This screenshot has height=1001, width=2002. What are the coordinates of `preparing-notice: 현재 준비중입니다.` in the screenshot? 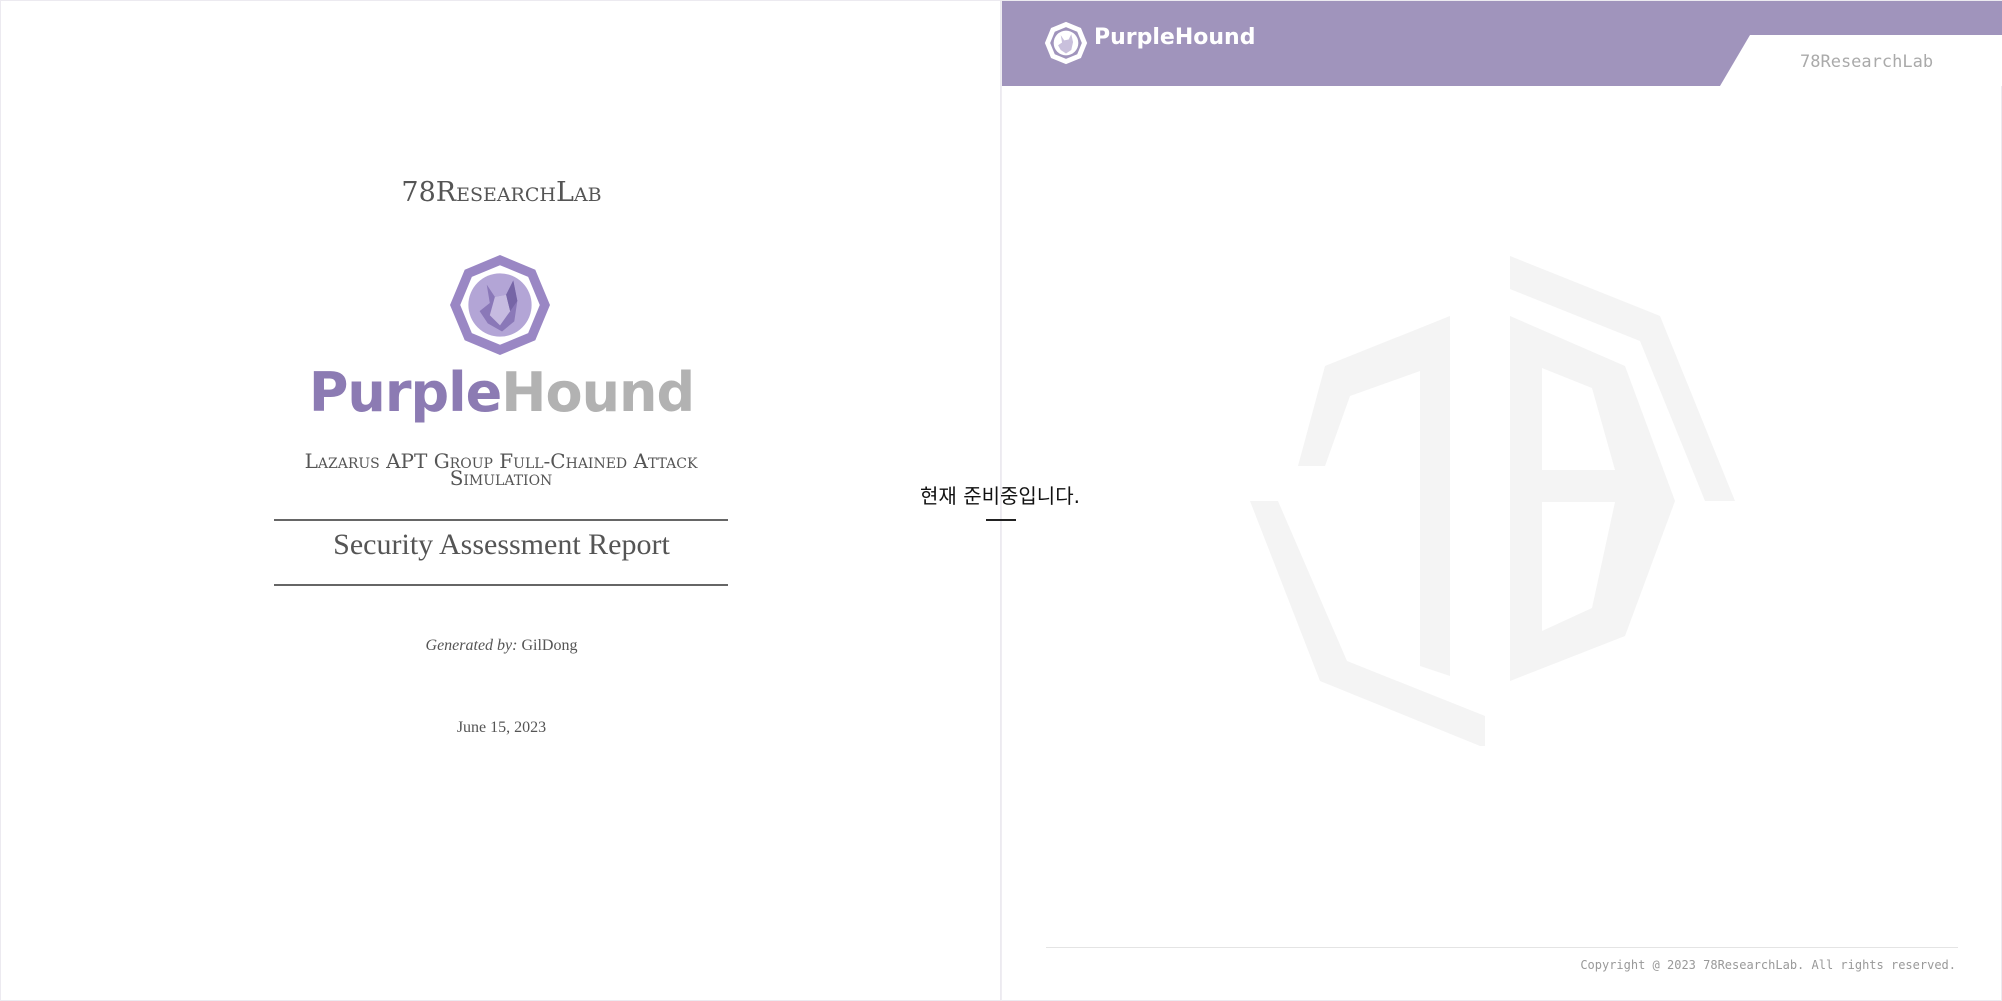 It's located at (1000, 496).